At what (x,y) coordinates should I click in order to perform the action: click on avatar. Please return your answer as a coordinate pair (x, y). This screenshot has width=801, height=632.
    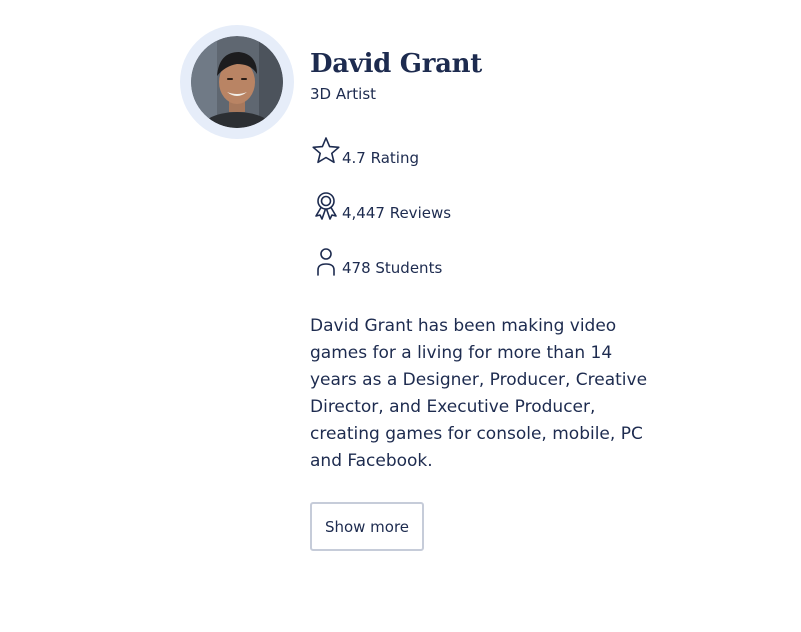
    Looking at the image, I should click on (237, 82).